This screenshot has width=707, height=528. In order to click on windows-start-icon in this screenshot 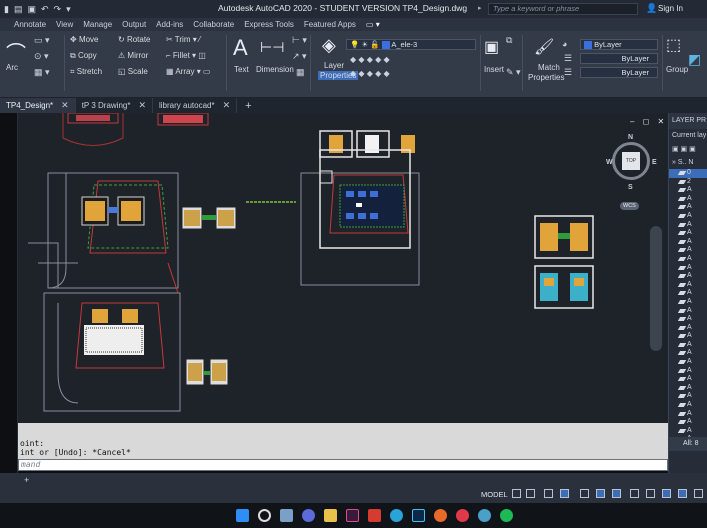, I will do `click(242, 515)`.